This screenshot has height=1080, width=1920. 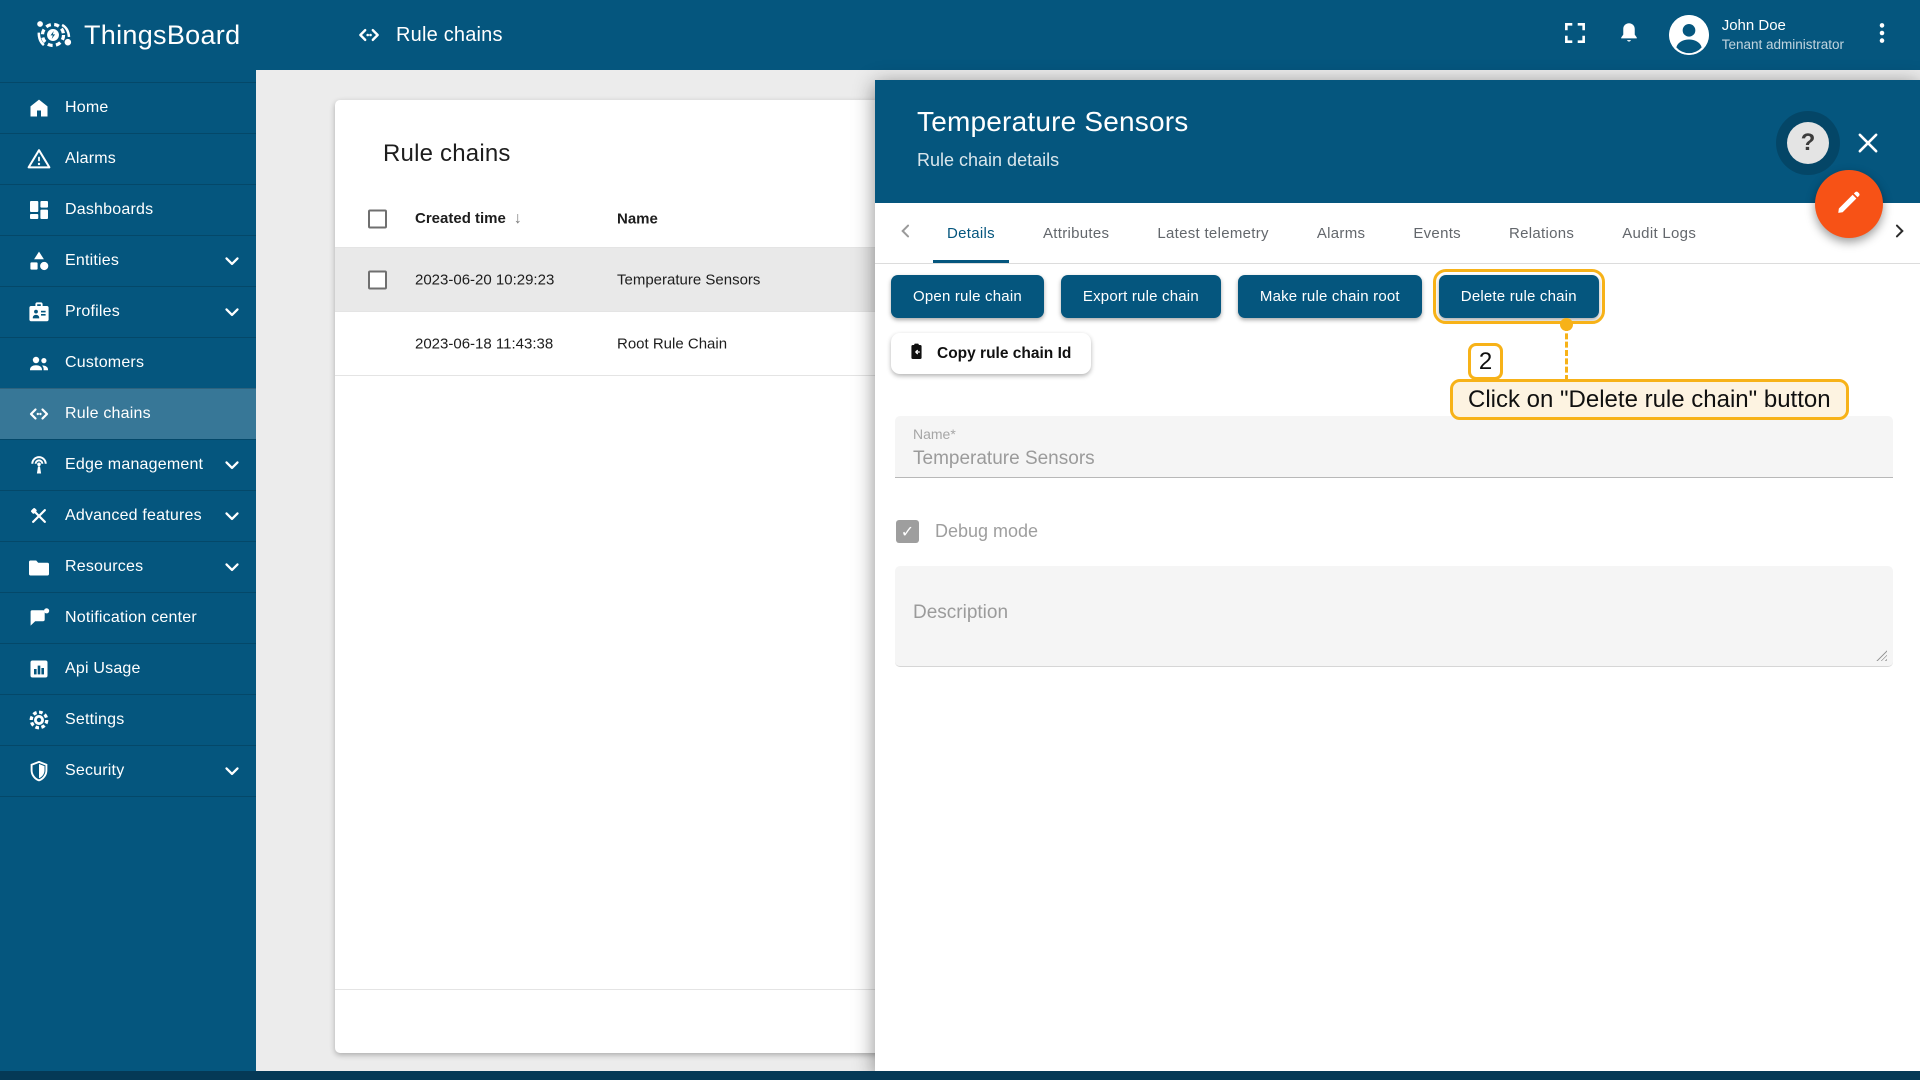 What do you see at coordinates (1004, 353) in the screenshot?
I see `copy-button-label: Copy rule chain Id` at bounding box center [1004, 353].